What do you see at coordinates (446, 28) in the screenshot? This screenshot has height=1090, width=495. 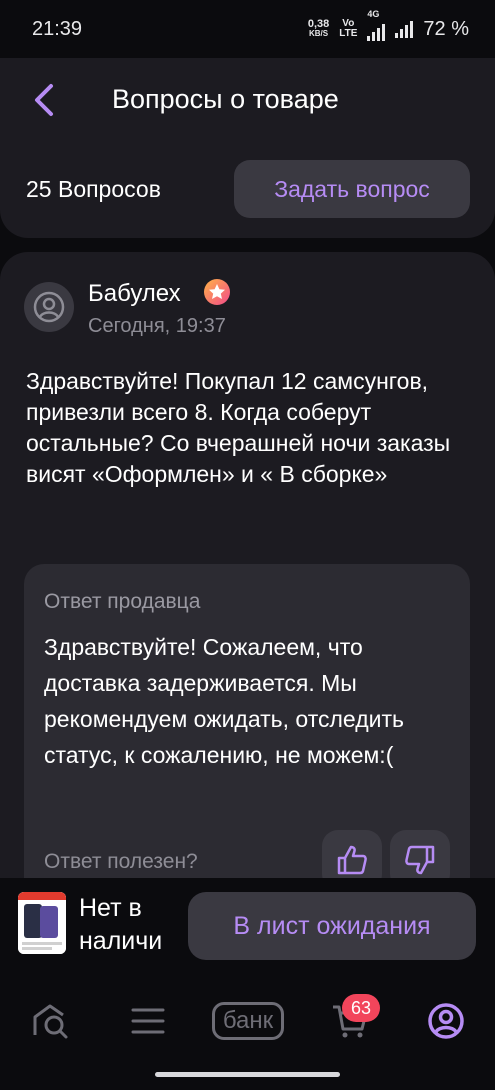 I see `battery-percent: 72 %` at bounding box center [446, 28].